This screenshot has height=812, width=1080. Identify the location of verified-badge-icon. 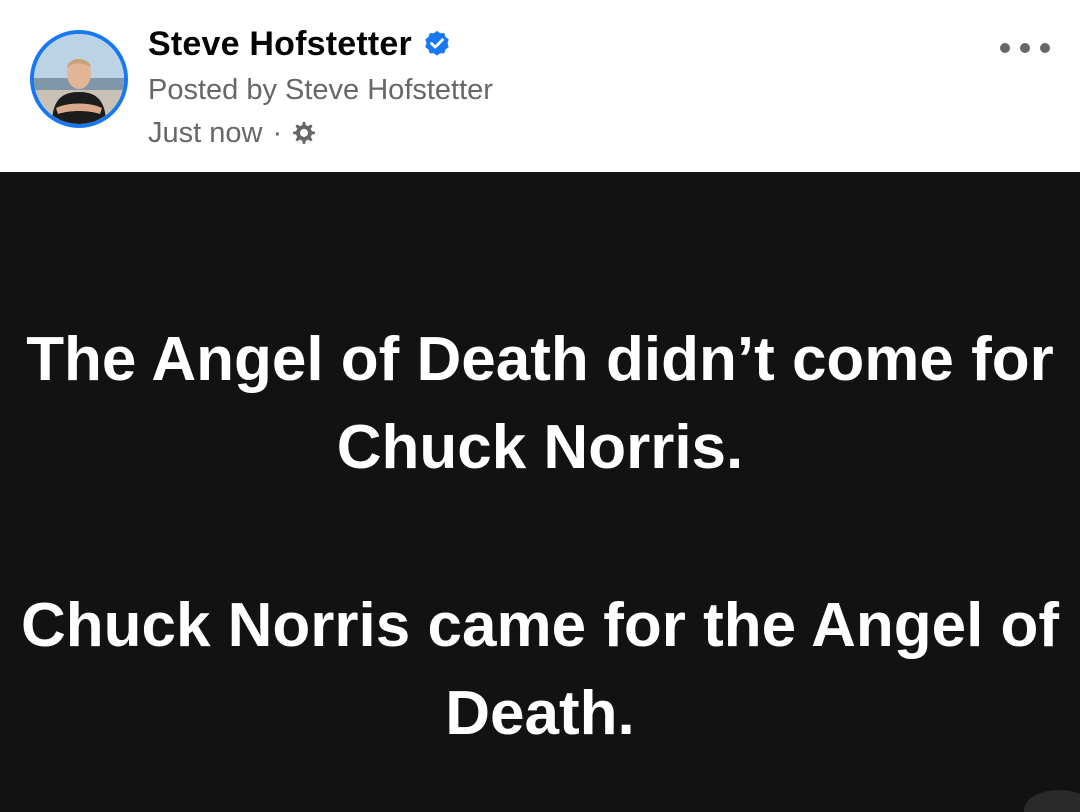
(437, 43).